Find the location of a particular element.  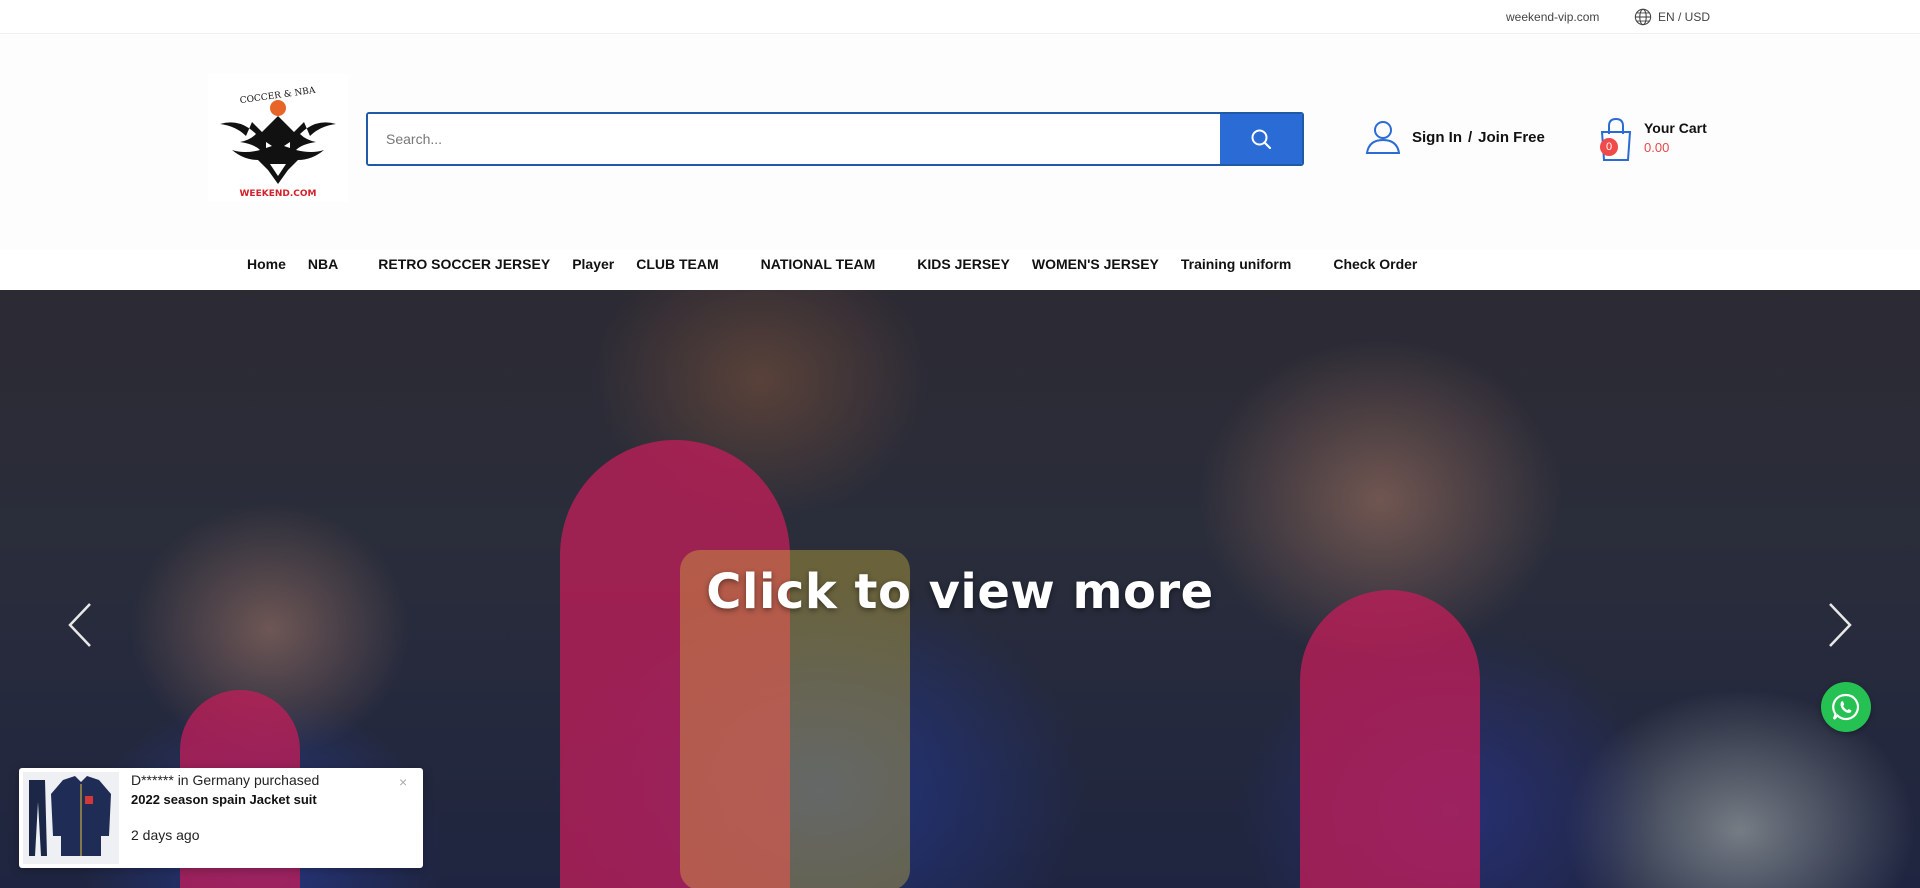

join-free-link: Join Free is located at coordinates (1511, 137).